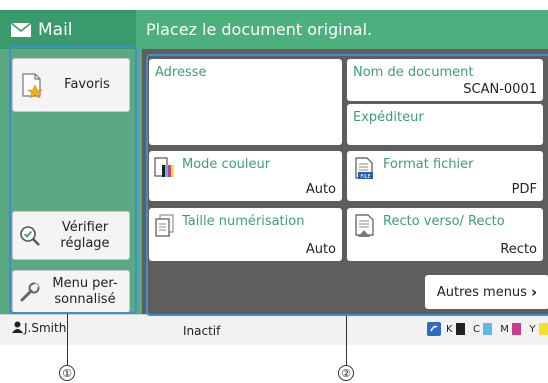  What do you see at coordinates (483, 329) in the screenshot?
I see `ink-c: C` at bounding box center [483, 329].